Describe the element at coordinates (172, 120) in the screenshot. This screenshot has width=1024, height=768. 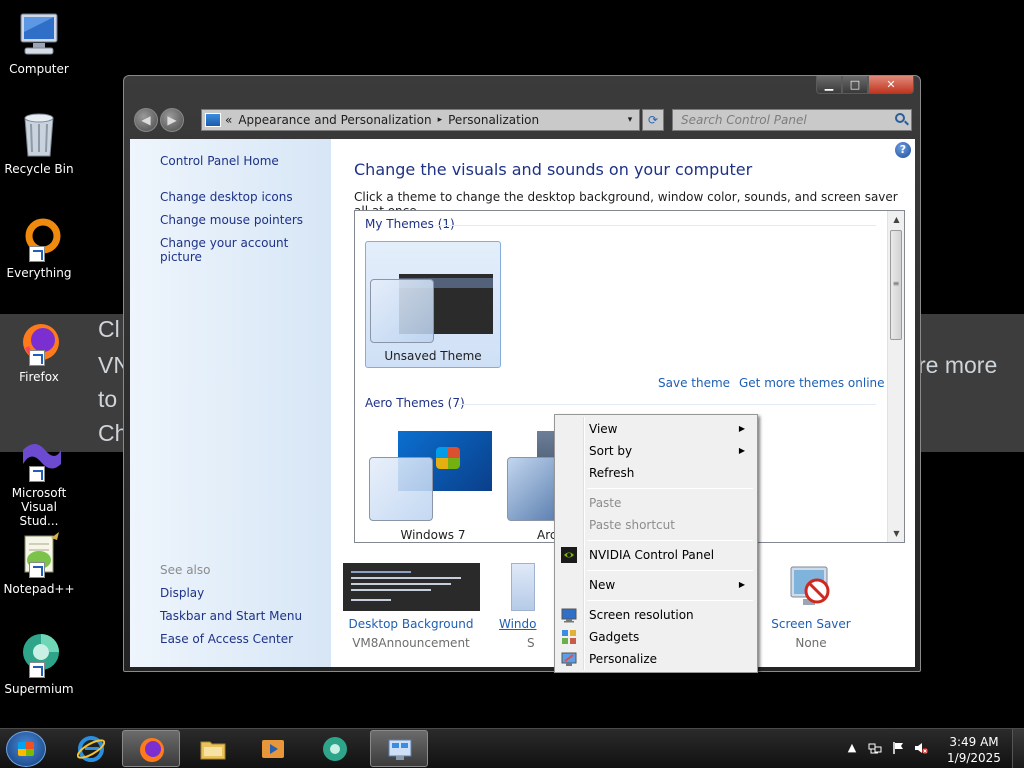
I see `forward-button: ▶` at that location.